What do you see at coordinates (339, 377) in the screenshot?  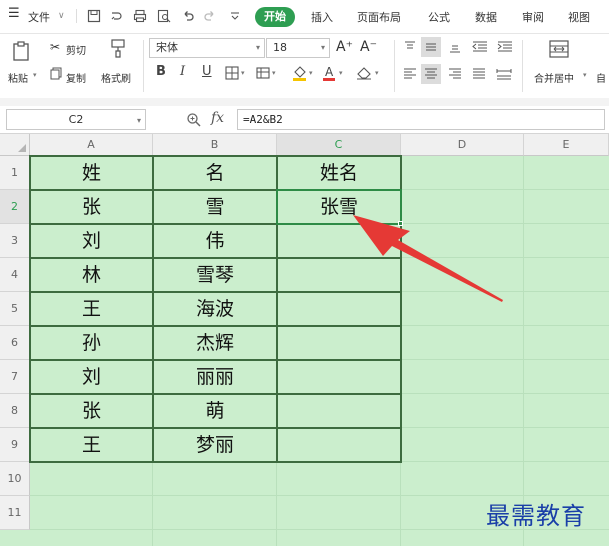 I see `cell-c7` at bounding box center [339, 377].